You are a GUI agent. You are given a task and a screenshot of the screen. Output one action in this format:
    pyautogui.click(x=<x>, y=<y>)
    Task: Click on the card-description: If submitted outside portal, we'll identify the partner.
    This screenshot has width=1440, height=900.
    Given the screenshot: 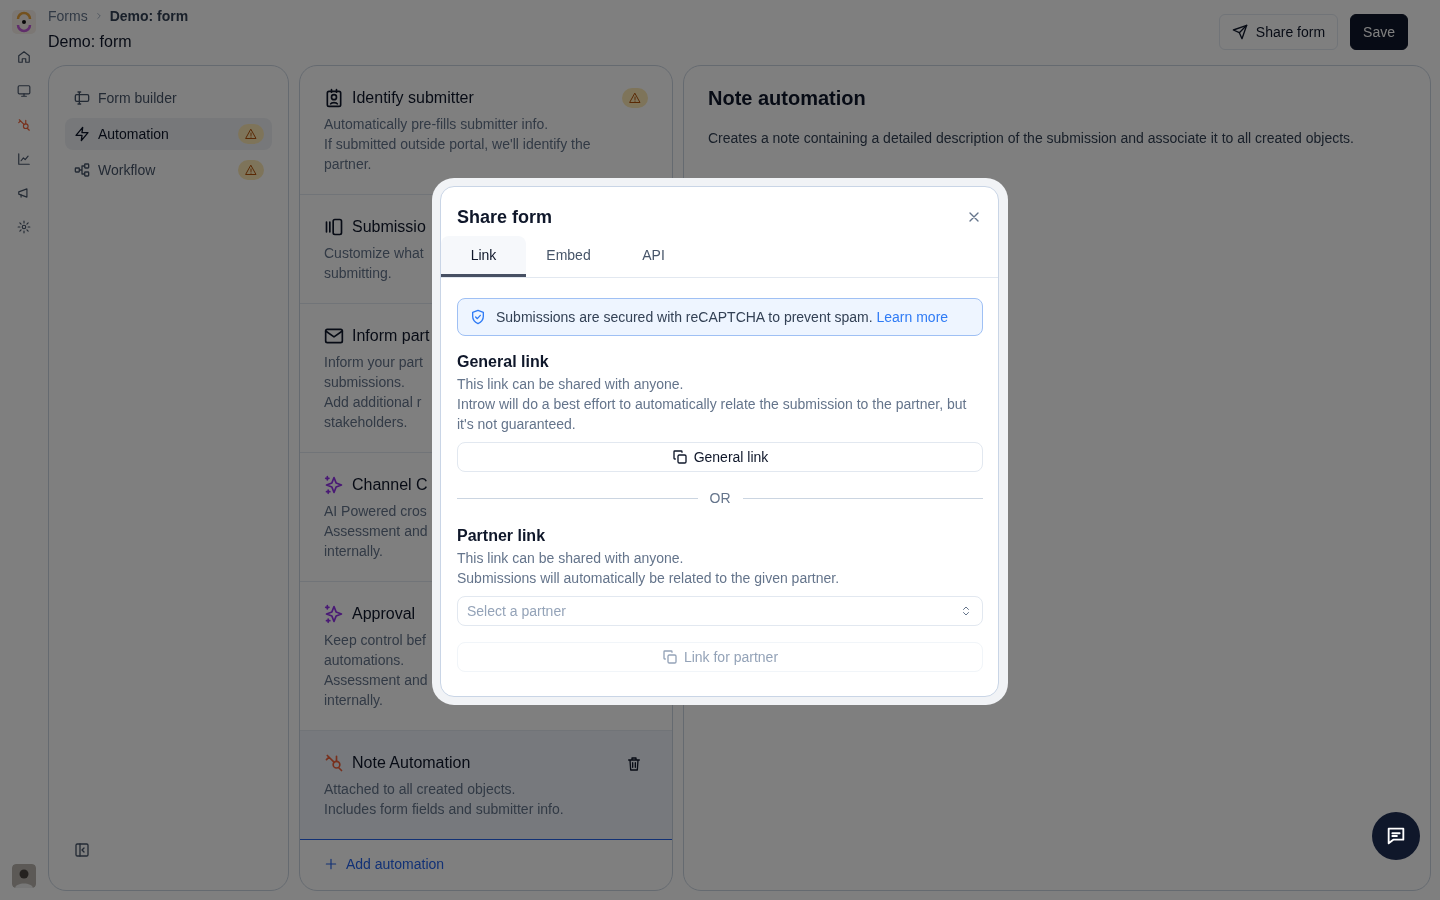 What is the action you would take?
    pyautogui.click(x=458, y=154)
    